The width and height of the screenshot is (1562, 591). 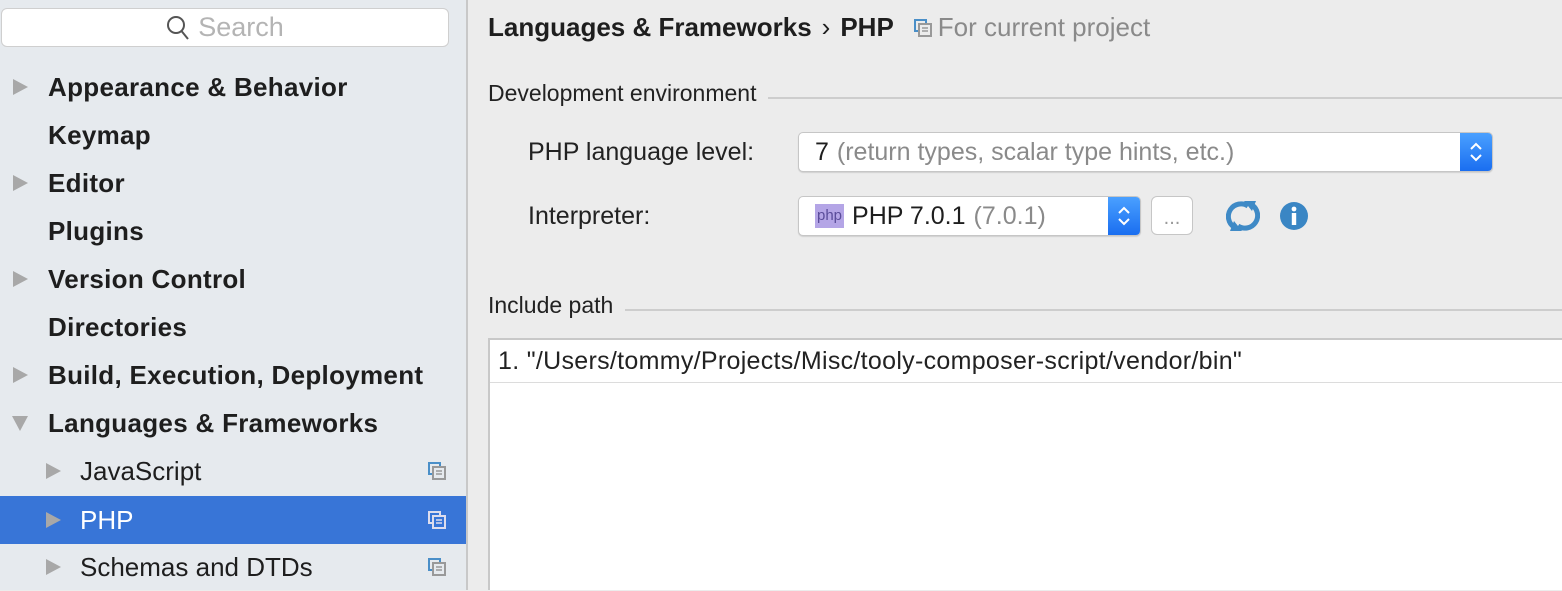 What do you see at coordinates (178, 27) in the screenshot?
I see `search-icon` at bounding box center [178, 27].